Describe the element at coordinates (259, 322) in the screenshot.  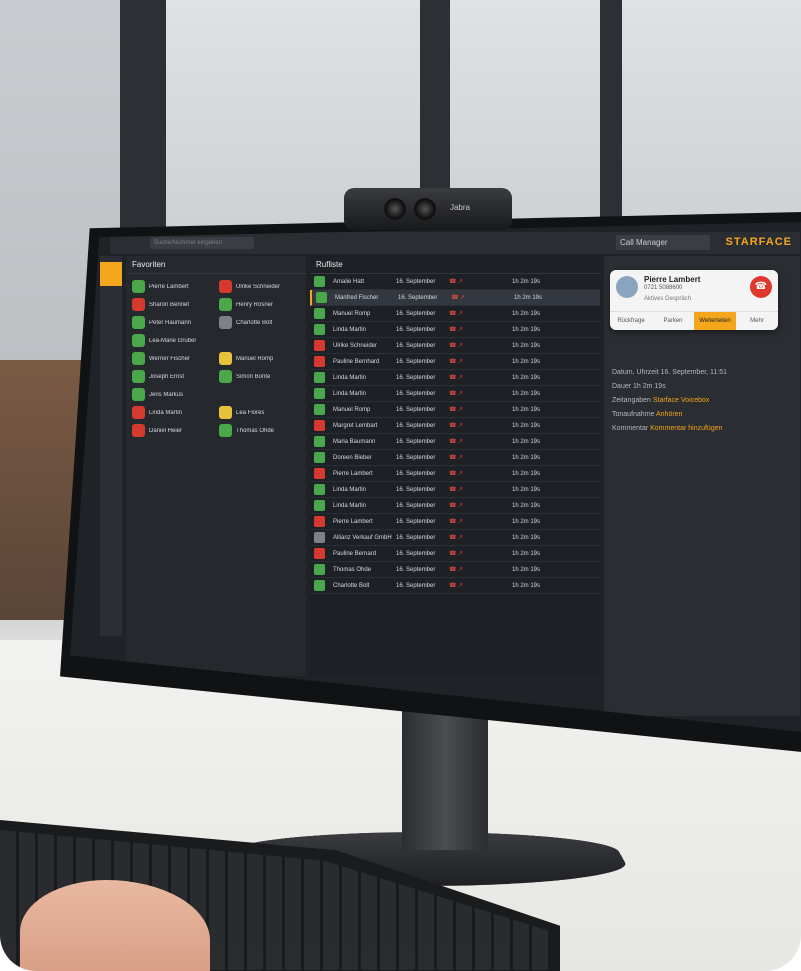
I see `favorite-contact: Charlotte Bolt` at that location.